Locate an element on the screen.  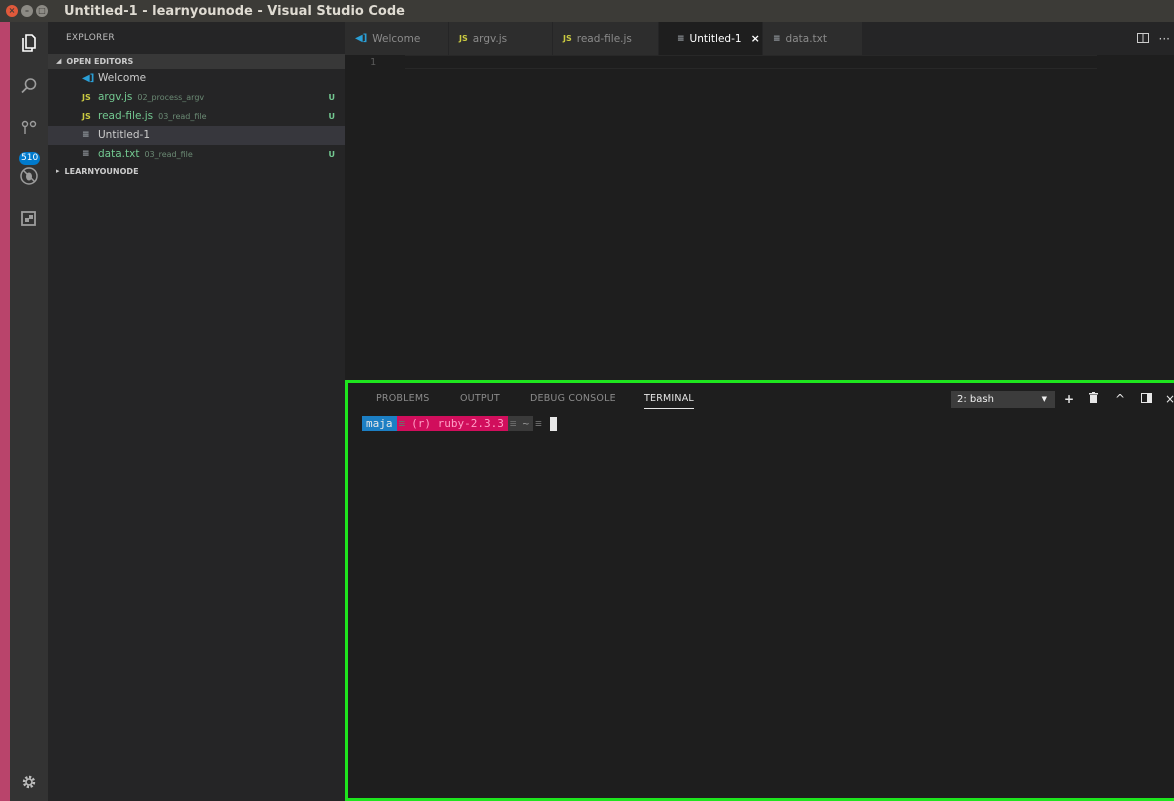
editor-actions: ··· is located at coordinates (1155, 38).